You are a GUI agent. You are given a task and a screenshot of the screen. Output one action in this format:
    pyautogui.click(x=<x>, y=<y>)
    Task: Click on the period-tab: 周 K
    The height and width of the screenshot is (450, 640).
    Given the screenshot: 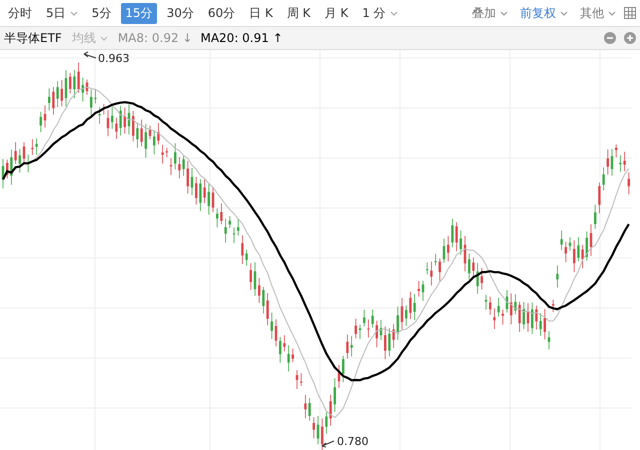 What is the action you would take?
    pyautogui.click(x=298, y=13)
    